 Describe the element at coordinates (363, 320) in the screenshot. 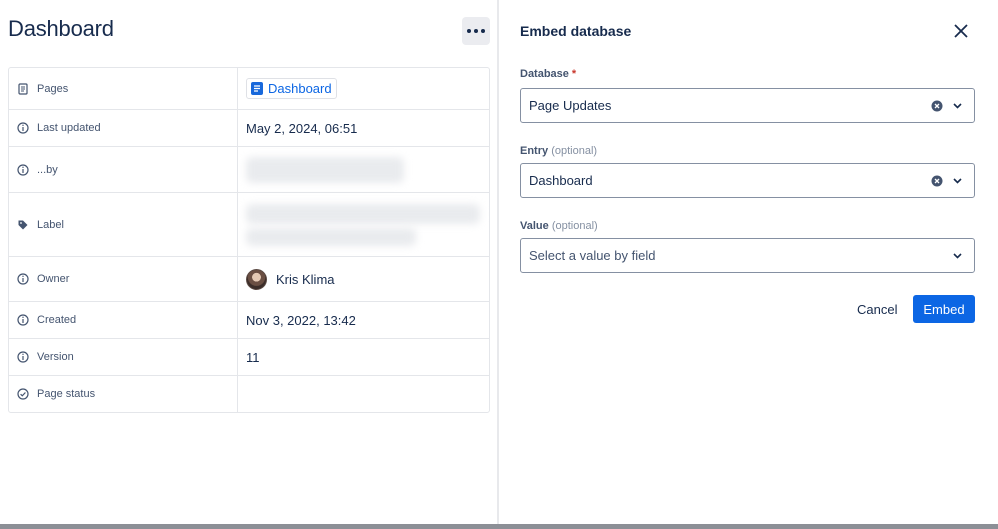

I see `property-value: Nov 3, 2022, 13:42` at that location.